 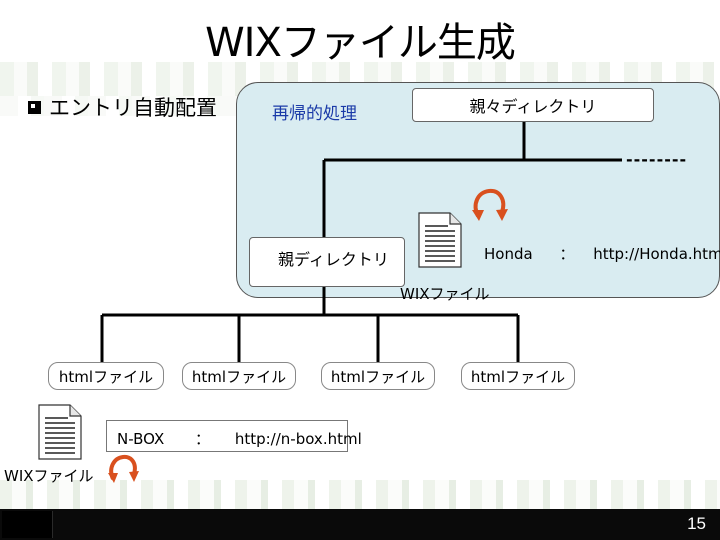 I want to click on nbox-entry: N-BOX ： http://n-box.html, so click(x=239, y=438).